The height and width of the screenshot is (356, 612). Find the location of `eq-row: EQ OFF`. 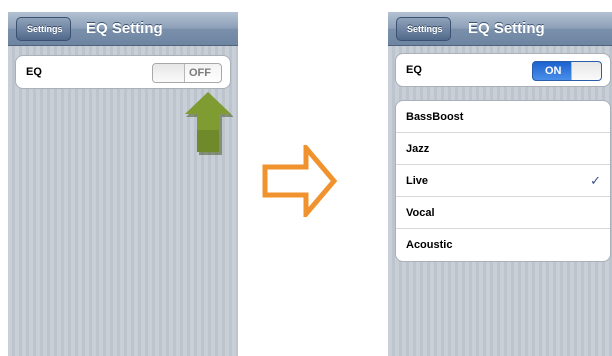

eq-row: EQ OFF is located at coordinates (123, 72).